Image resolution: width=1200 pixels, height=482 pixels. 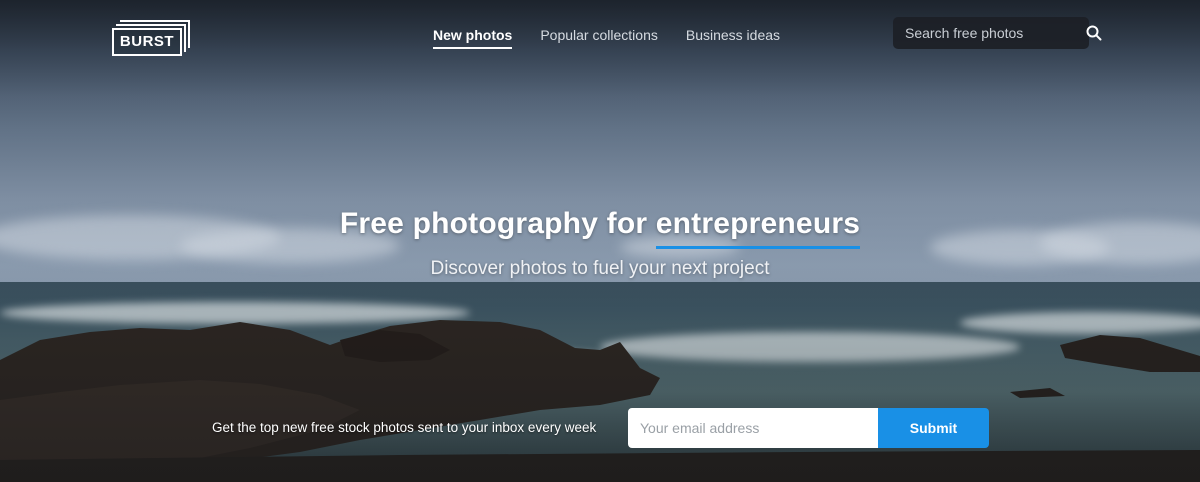 I want to click on hero-headline: Free photography for entrepreneurs, so click(x=600, y=228).